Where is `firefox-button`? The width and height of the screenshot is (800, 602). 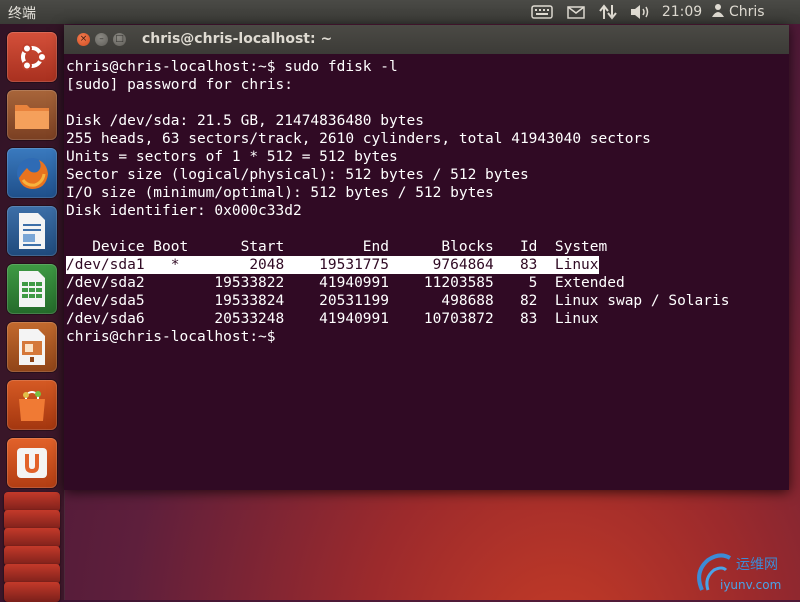
firefox-button is located at coordinates (32, 173).